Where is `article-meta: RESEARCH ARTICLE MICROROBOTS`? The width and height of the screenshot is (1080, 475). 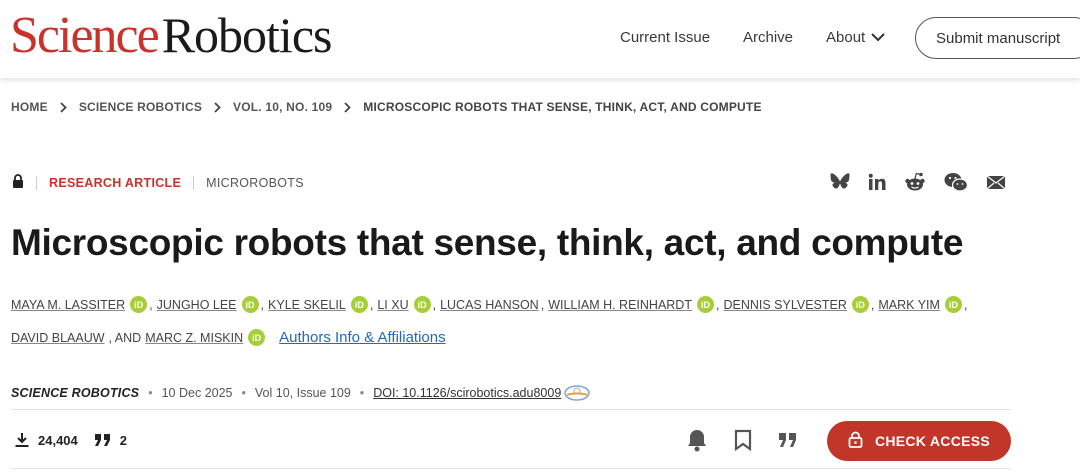 article-meta: RESEARCH ARTICLE MICROROBOTS is located at coordinates (158, 182).